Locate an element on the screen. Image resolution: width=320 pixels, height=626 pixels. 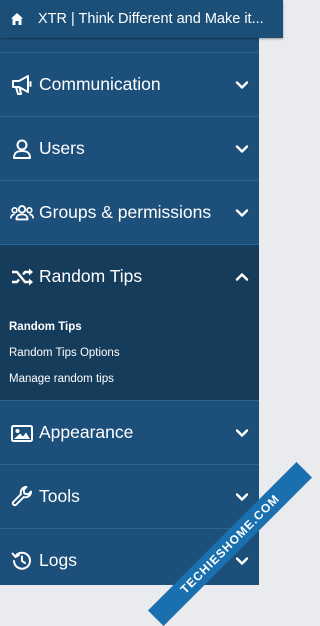
sidebar-item-groups-permissions: Groups & permissions is located at coordinates (129, 213).